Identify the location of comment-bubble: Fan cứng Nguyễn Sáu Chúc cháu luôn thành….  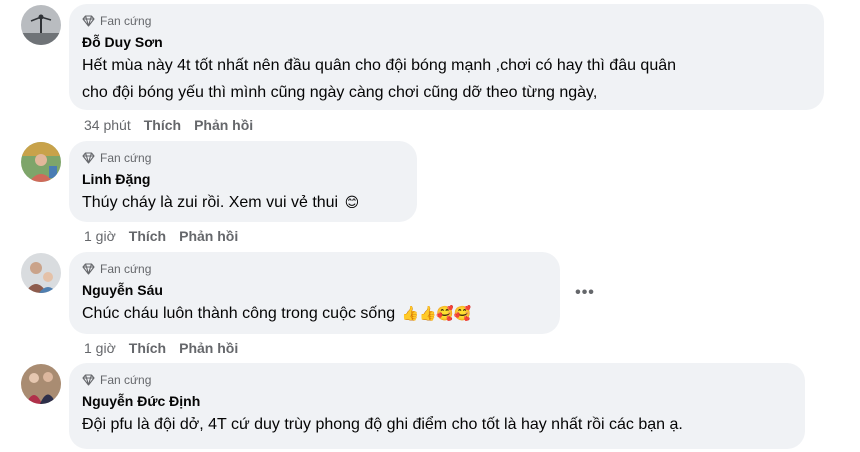
(314, 293).